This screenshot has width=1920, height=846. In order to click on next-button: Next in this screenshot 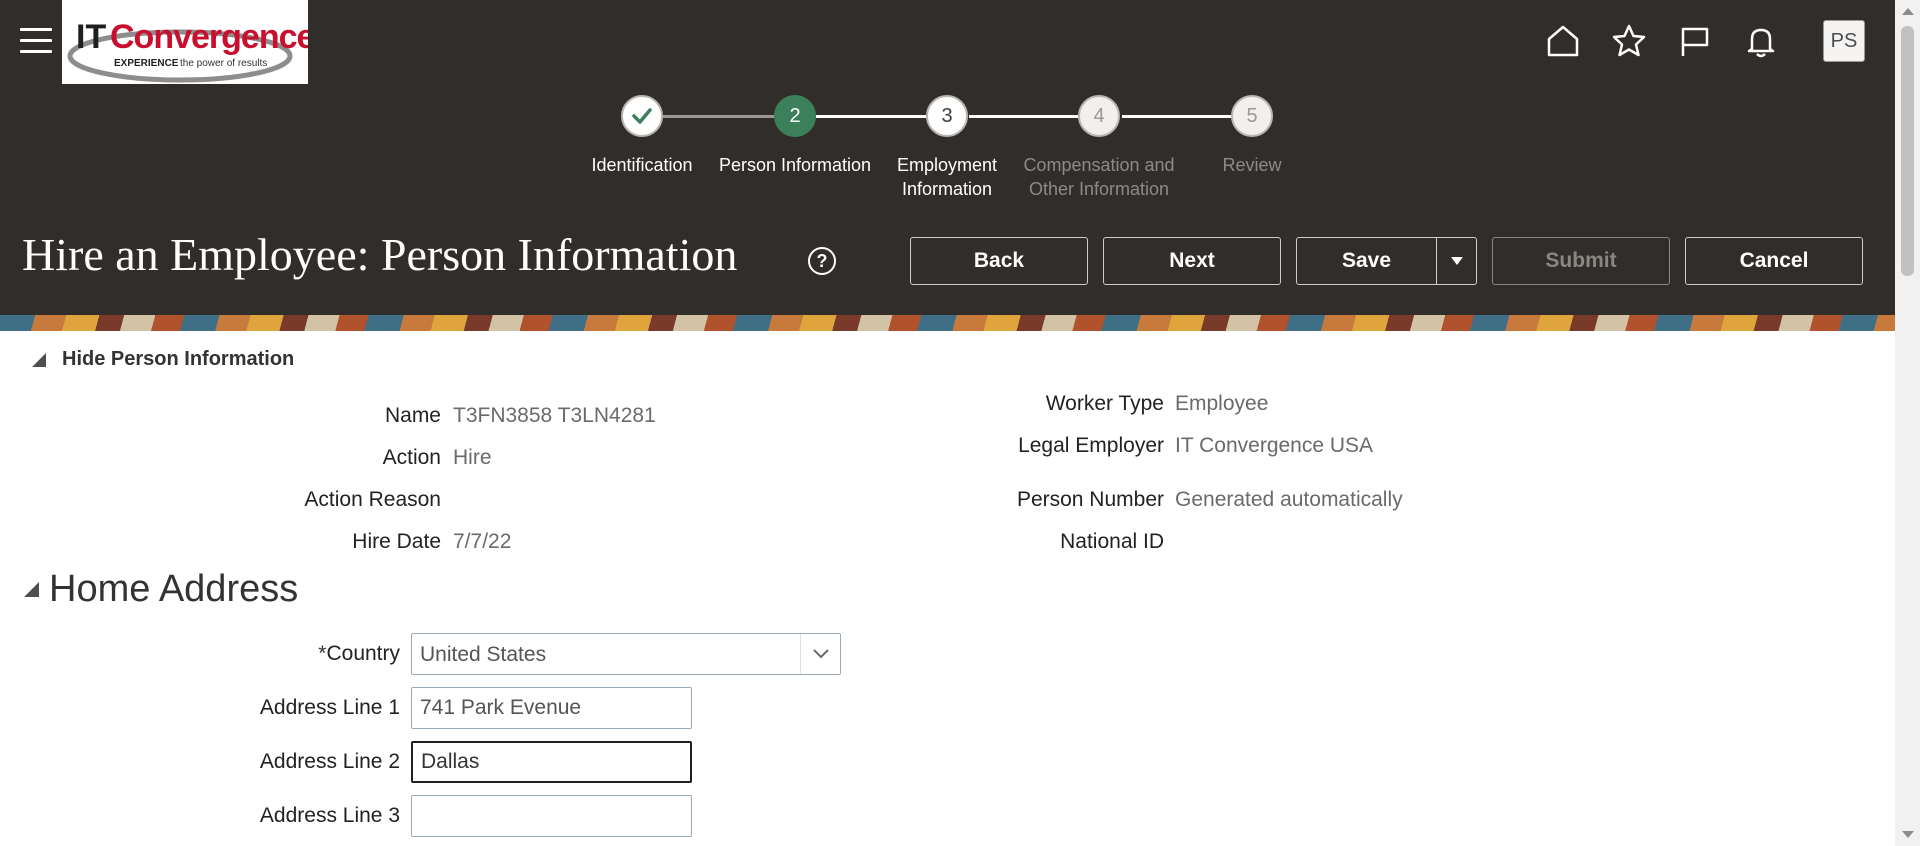, I will do `click(1192, 261)`.